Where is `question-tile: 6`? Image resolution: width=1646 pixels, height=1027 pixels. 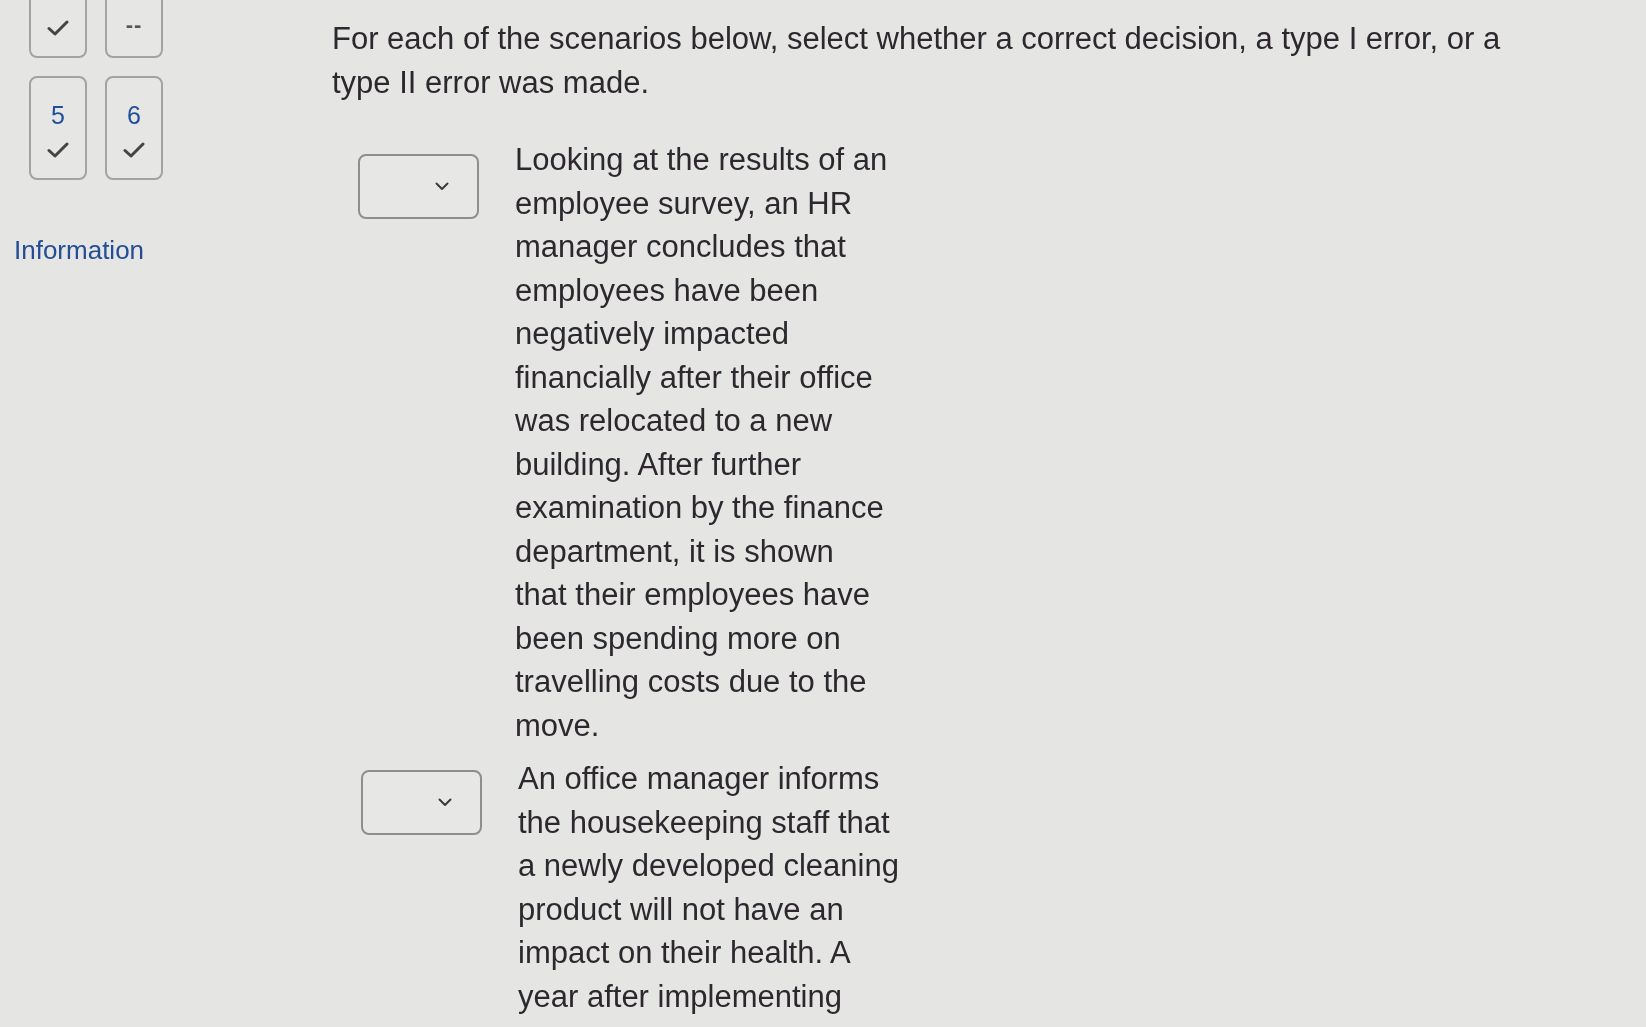 question-tile: 6 is located at coordinates (134, 128).